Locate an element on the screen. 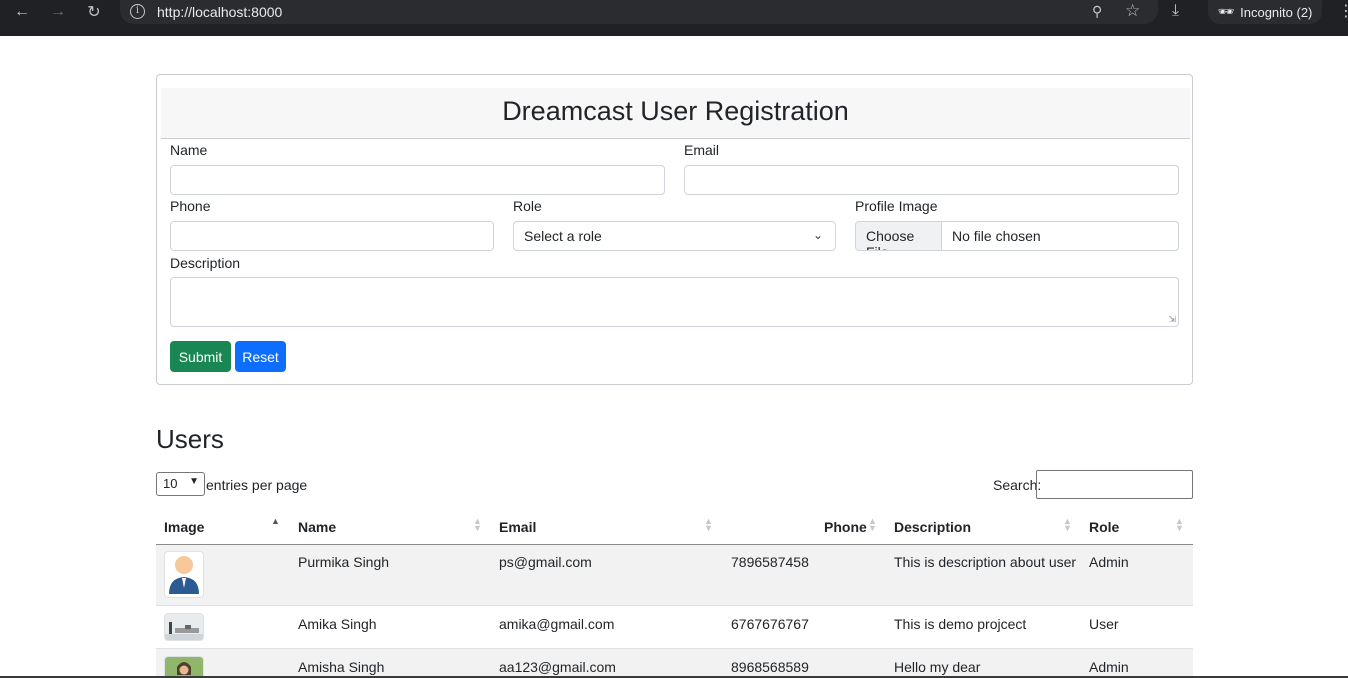  bookmark-star-icon: ☆ is located at coordinates (1132, 11).